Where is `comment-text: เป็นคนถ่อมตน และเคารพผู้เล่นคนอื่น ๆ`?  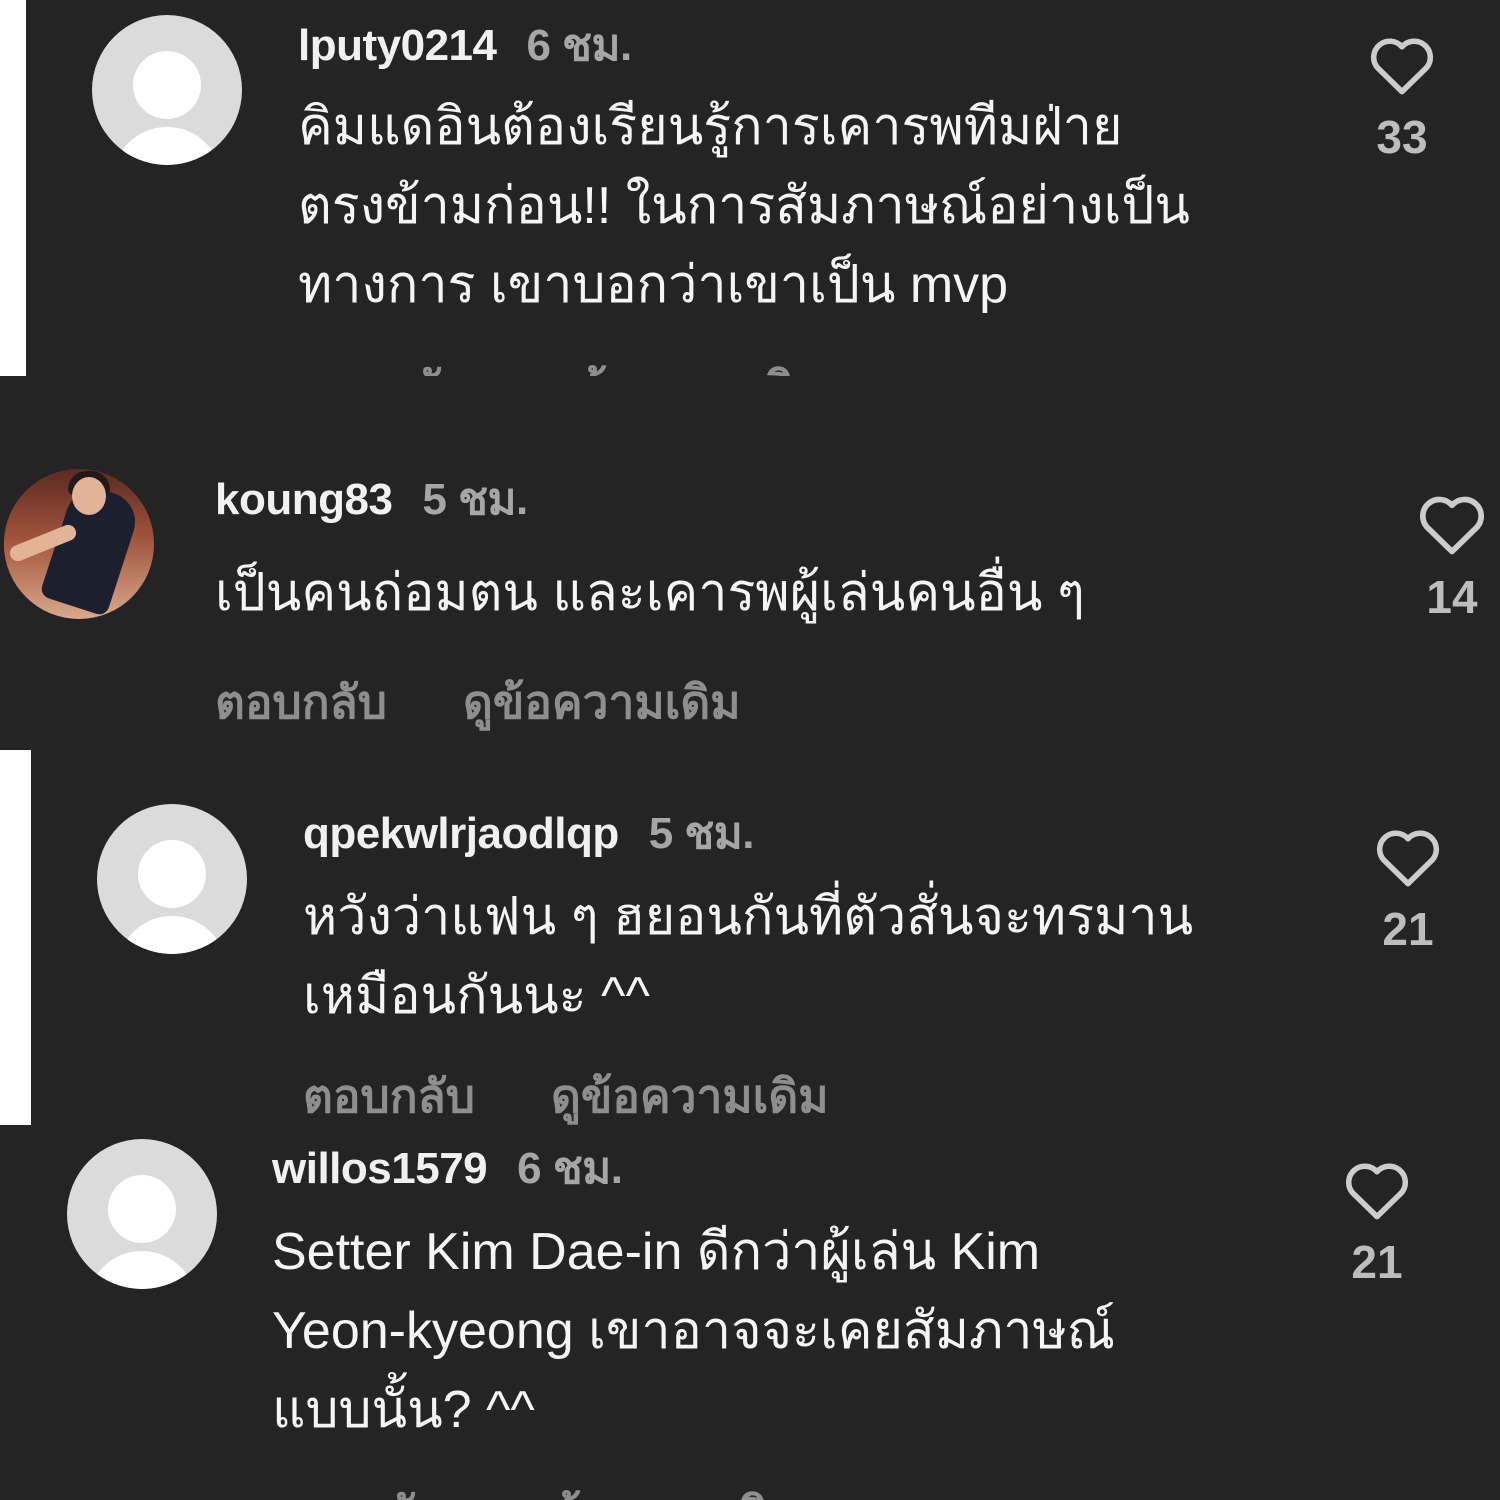 comment-text: เป็นคนถ่อมตน และเคารพผู้เล่นคนอื่น ๆ is located at coordinates (650, 593).